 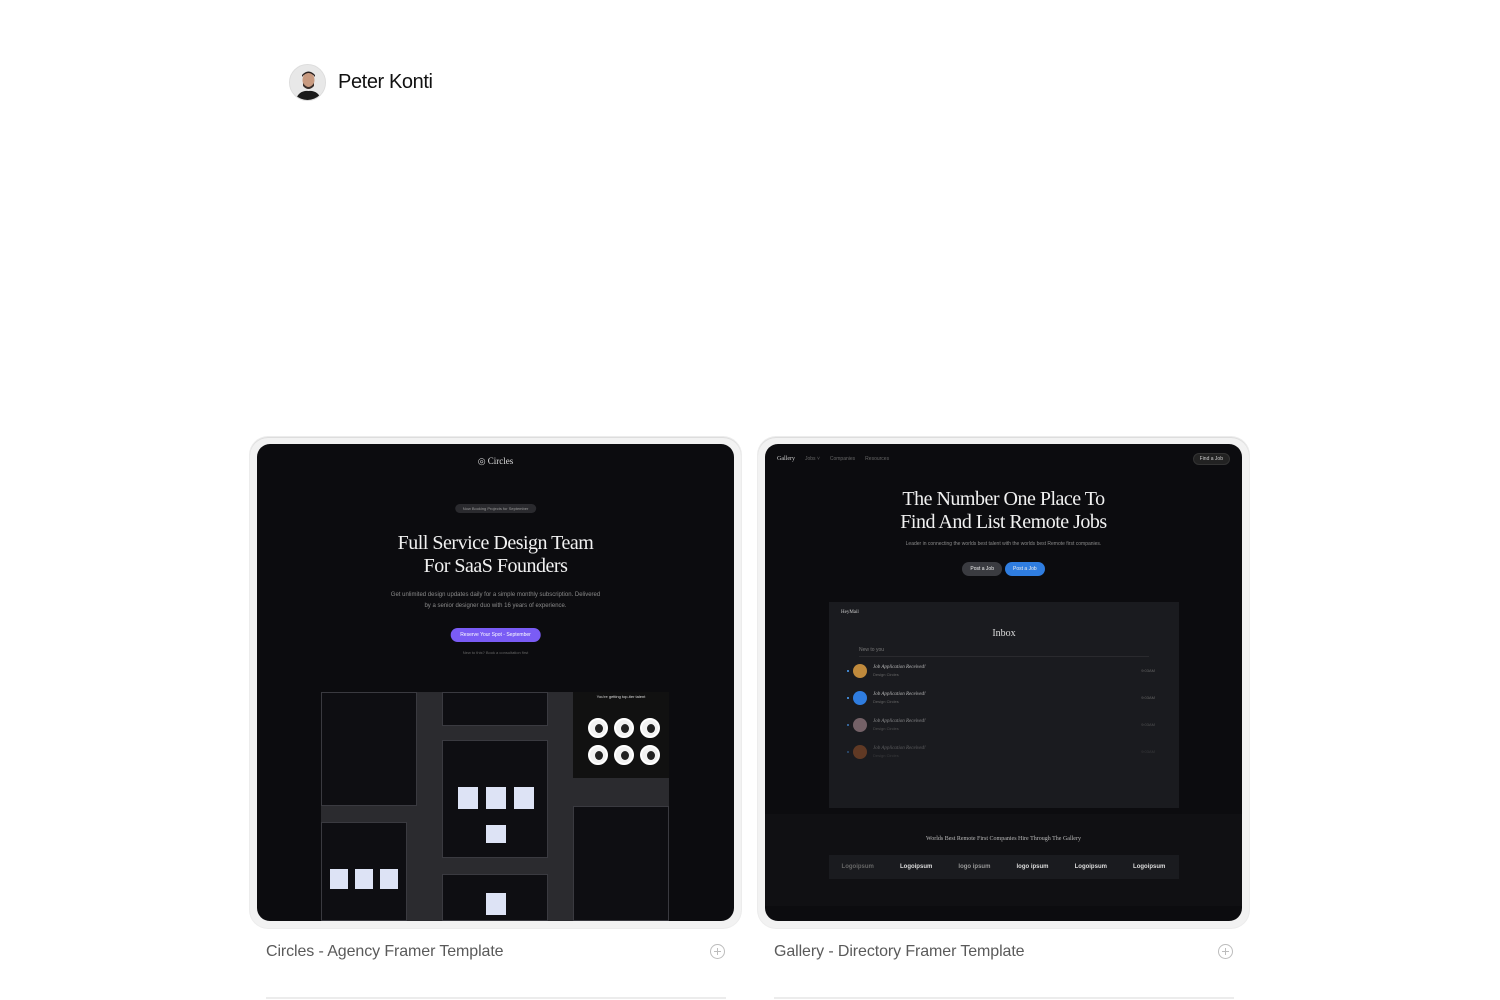 I want to click on preview-logo: ◎ Circles, so click(x=495, y=461).